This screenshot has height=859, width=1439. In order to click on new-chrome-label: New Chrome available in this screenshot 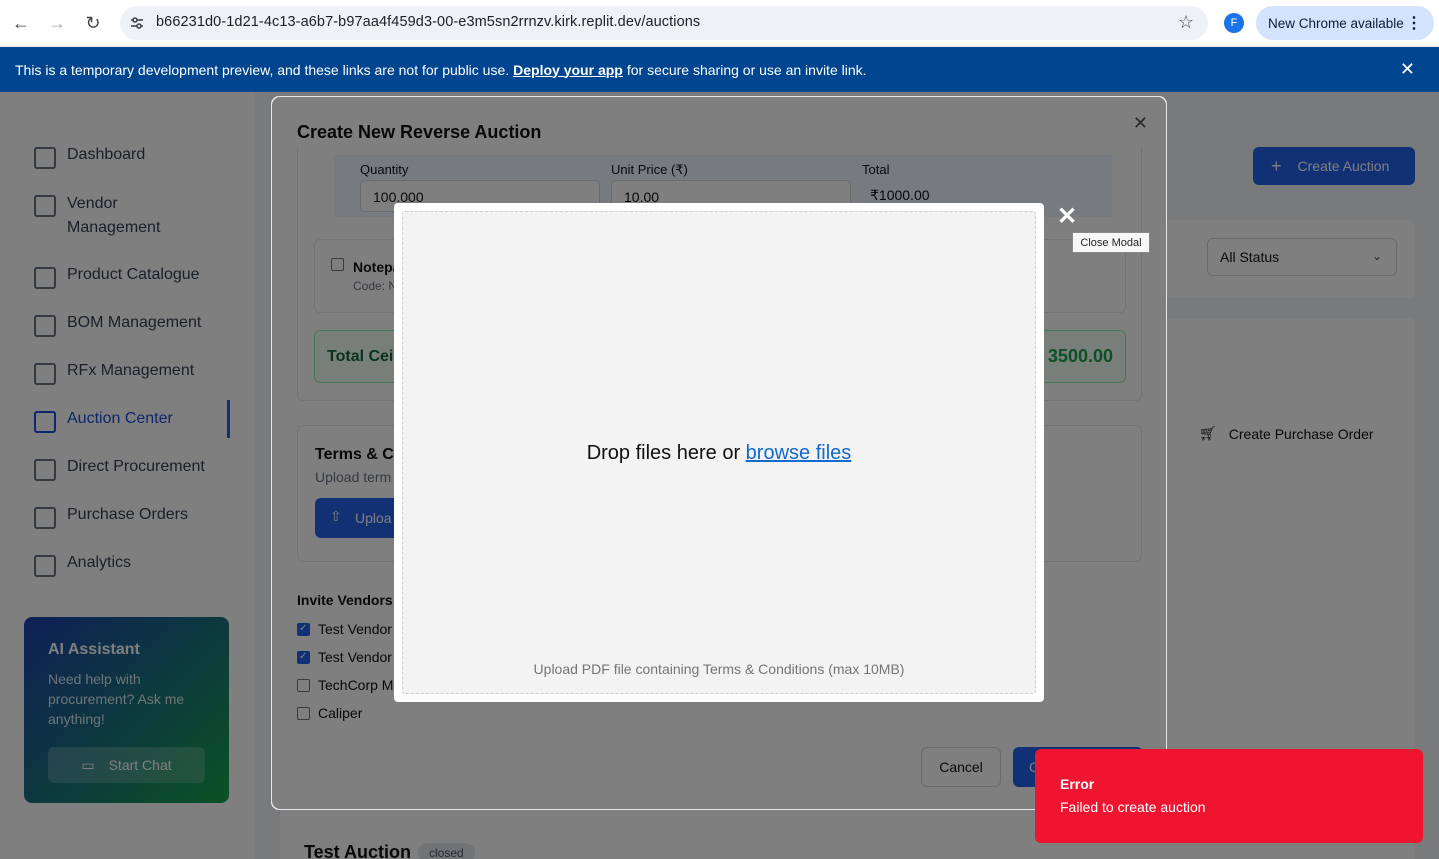, I will do `click(1336, 23)`.